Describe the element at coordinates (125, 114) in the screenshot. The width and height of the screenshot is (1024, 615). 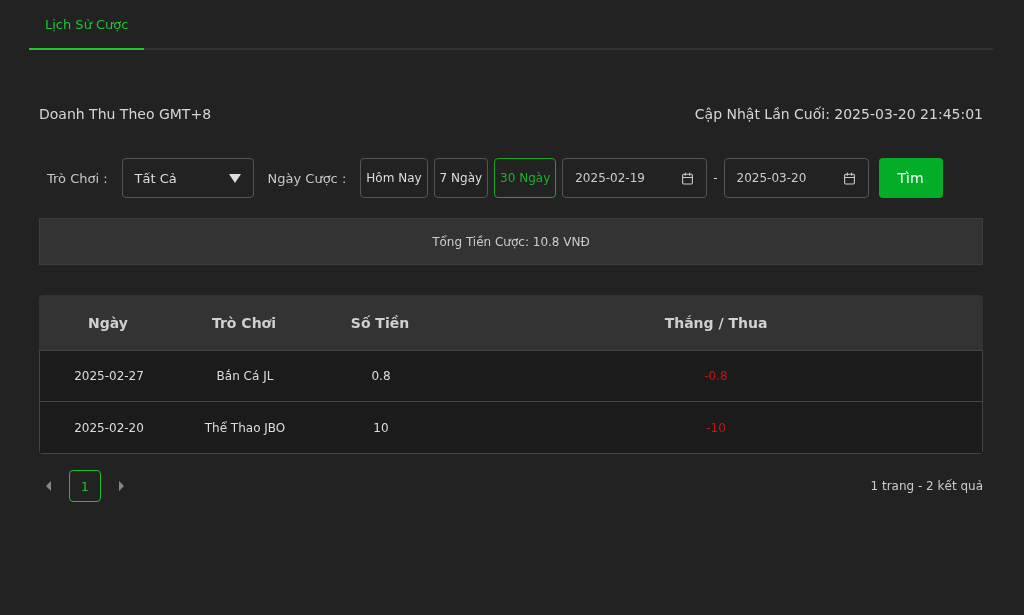
I see `section-title: Doanh Thu Theo GMT+8` at that location.